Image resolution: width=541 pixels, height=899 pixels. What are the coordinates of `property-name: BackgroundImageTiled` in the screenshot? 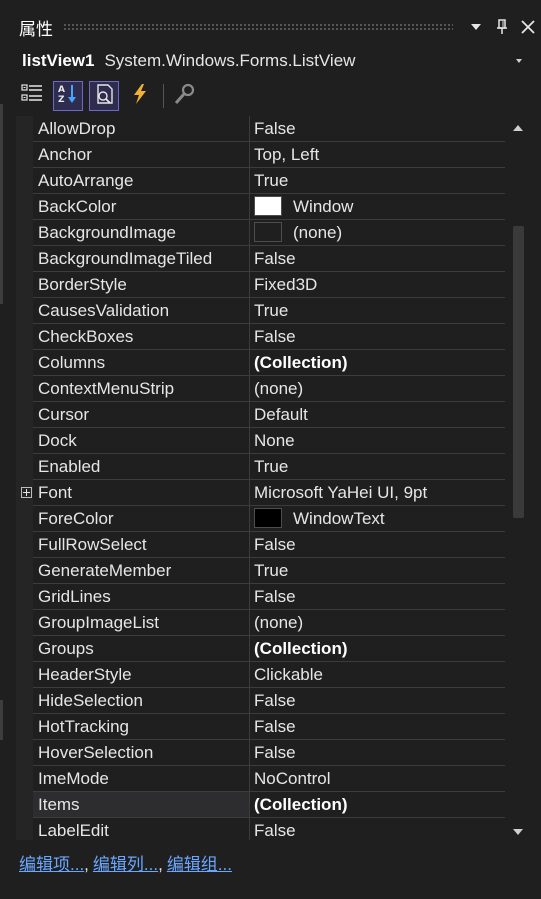 It's located at (143, 258).